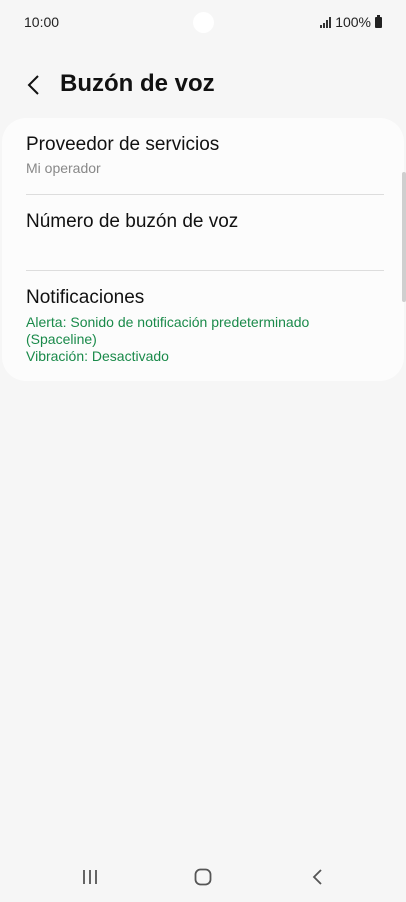 Image resolution: width=406 pixels, height=902 pixels. What do you see at coordinates (61, 339) in the screenshot?
I see `setting-alert-line: (Spaceline)` at bounding box center [61, 339].